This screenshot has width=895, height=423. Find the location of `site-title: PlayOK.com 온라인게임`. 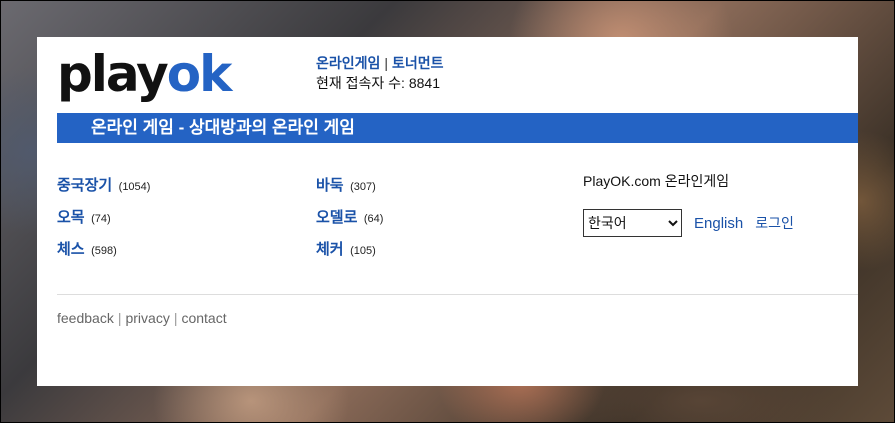

site-title: PlayOK.com 온라인게임 is located at coordinates (656, 181).